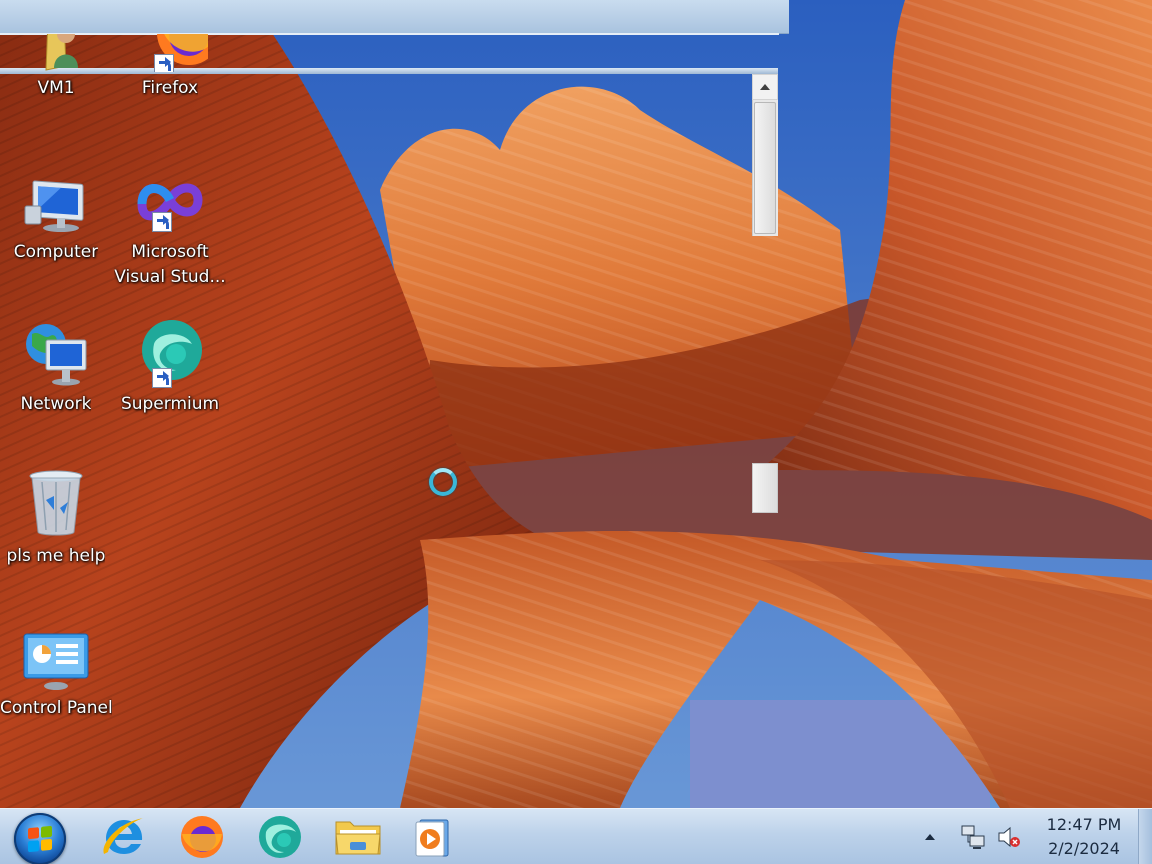 The height and width of the screenshot is (864, 1152). I want to click on desktop-icon-recycle-bin: pls me help, so click(56, 516).